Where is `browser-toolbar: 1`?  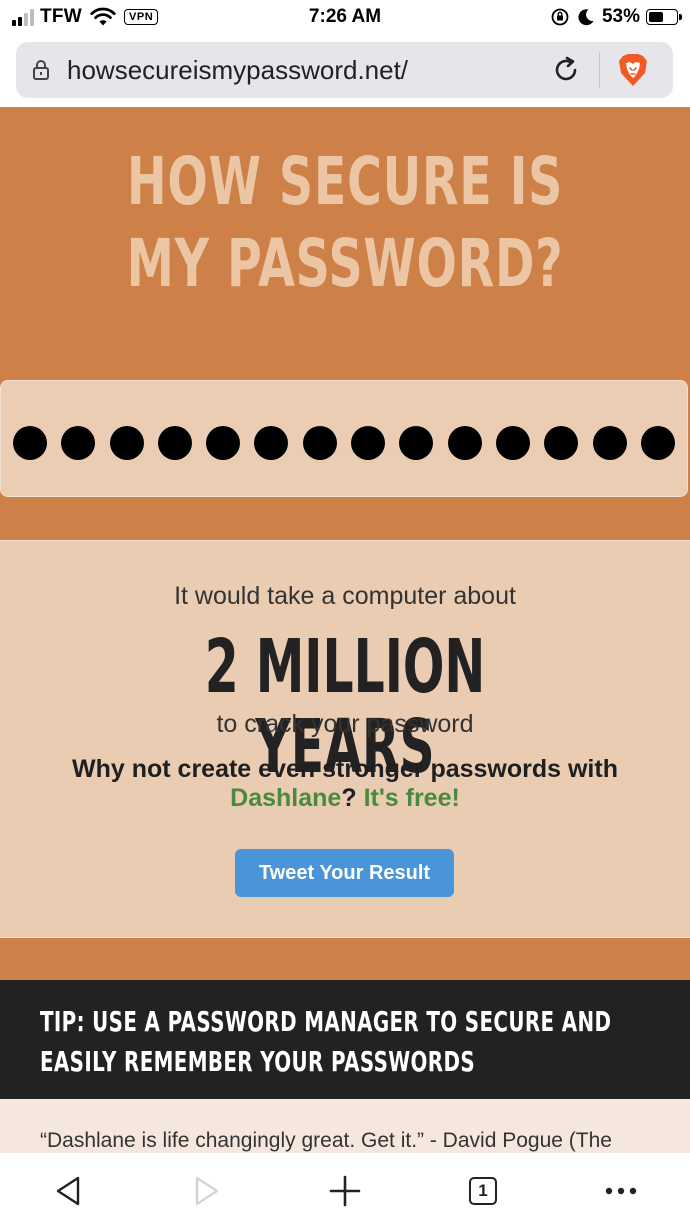 browser-toolbar: 1 is located at coordinates (345, 1190).